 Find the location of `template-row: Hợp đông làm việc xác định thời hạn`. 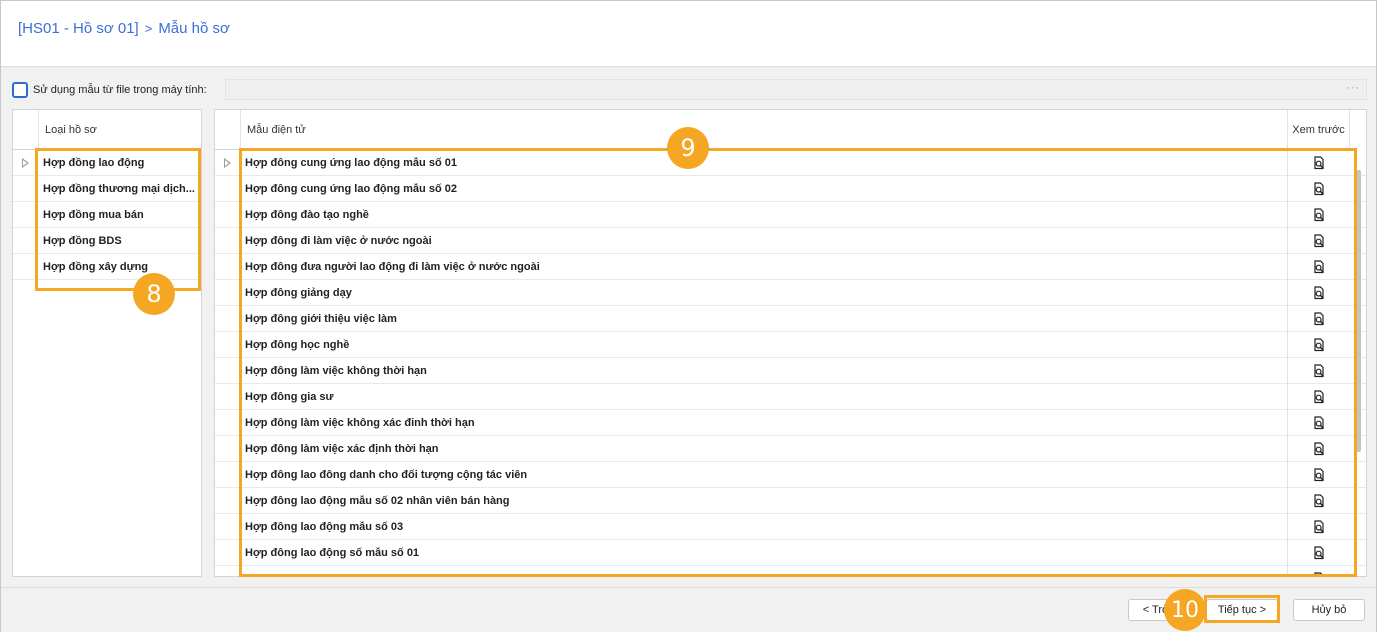

template-row: Hợp đông làm việc xác định thời hạn is located at coordinates (790, 448).